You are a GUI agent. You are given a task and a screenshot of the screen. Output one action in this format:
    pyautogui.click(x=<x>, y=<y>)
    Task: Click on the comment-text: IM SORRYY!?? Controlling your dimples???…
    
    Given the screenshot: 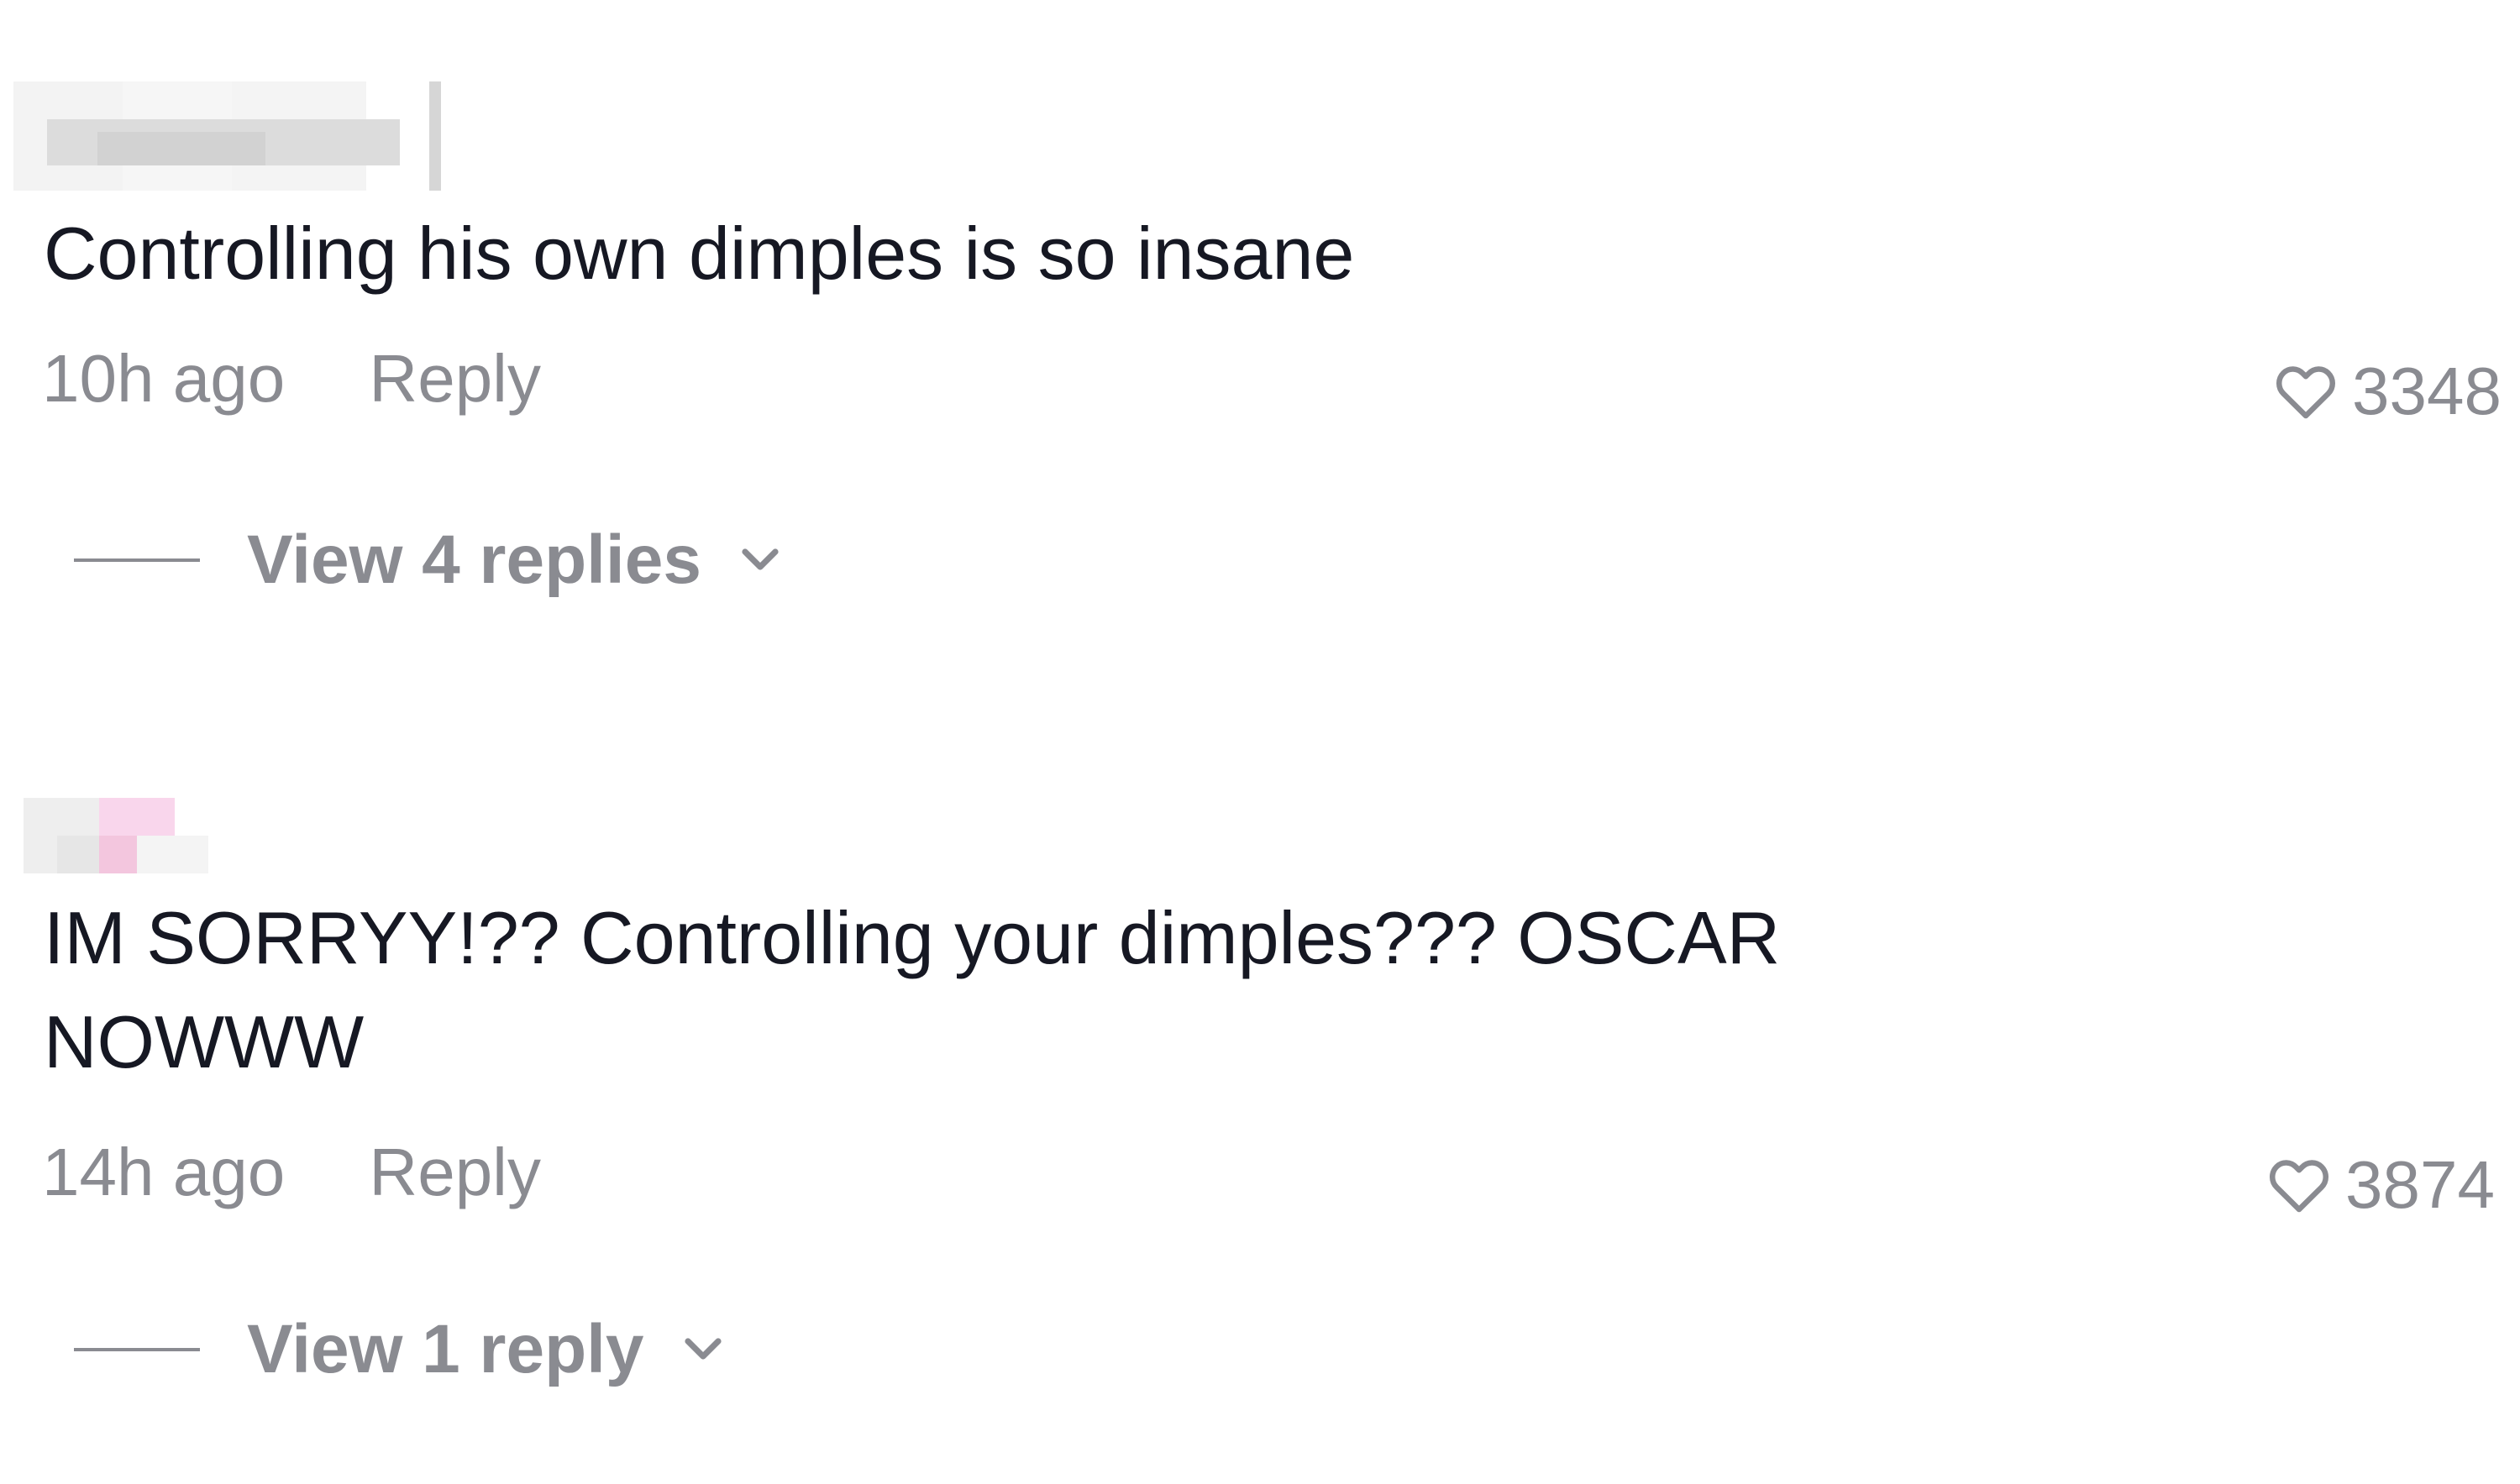 What is the action you would take?
    pyautogui.click(x=912, y=990)
    